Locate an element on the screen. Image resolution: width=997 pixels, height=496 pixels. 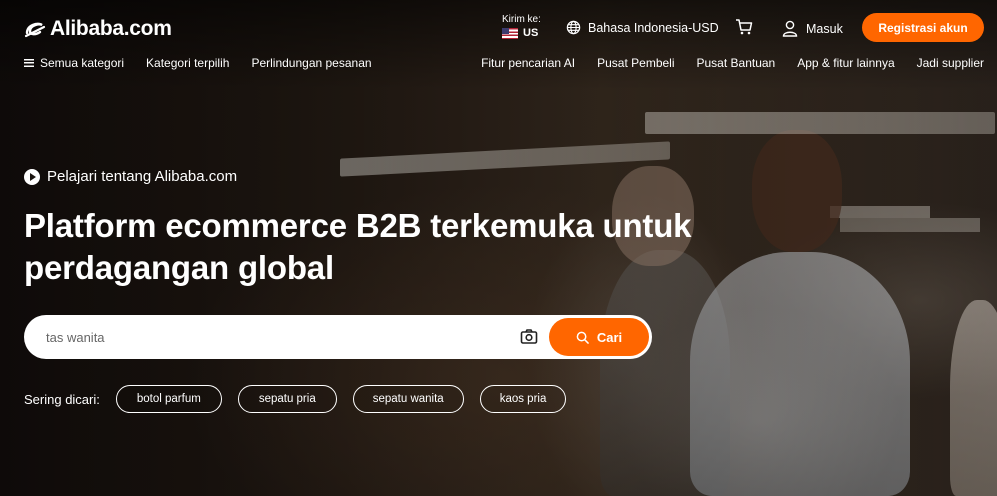
play-icon is located at coordinates (32, 176).